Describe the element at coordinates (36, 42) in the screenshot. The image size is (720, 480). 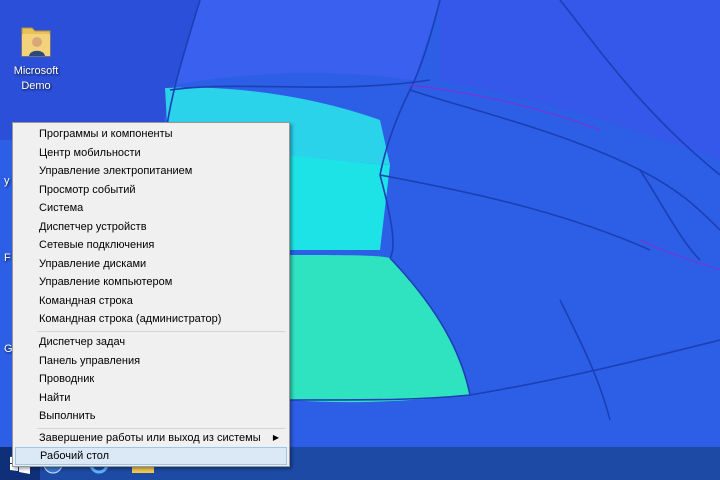
I see `folder-user-icon` at that location.